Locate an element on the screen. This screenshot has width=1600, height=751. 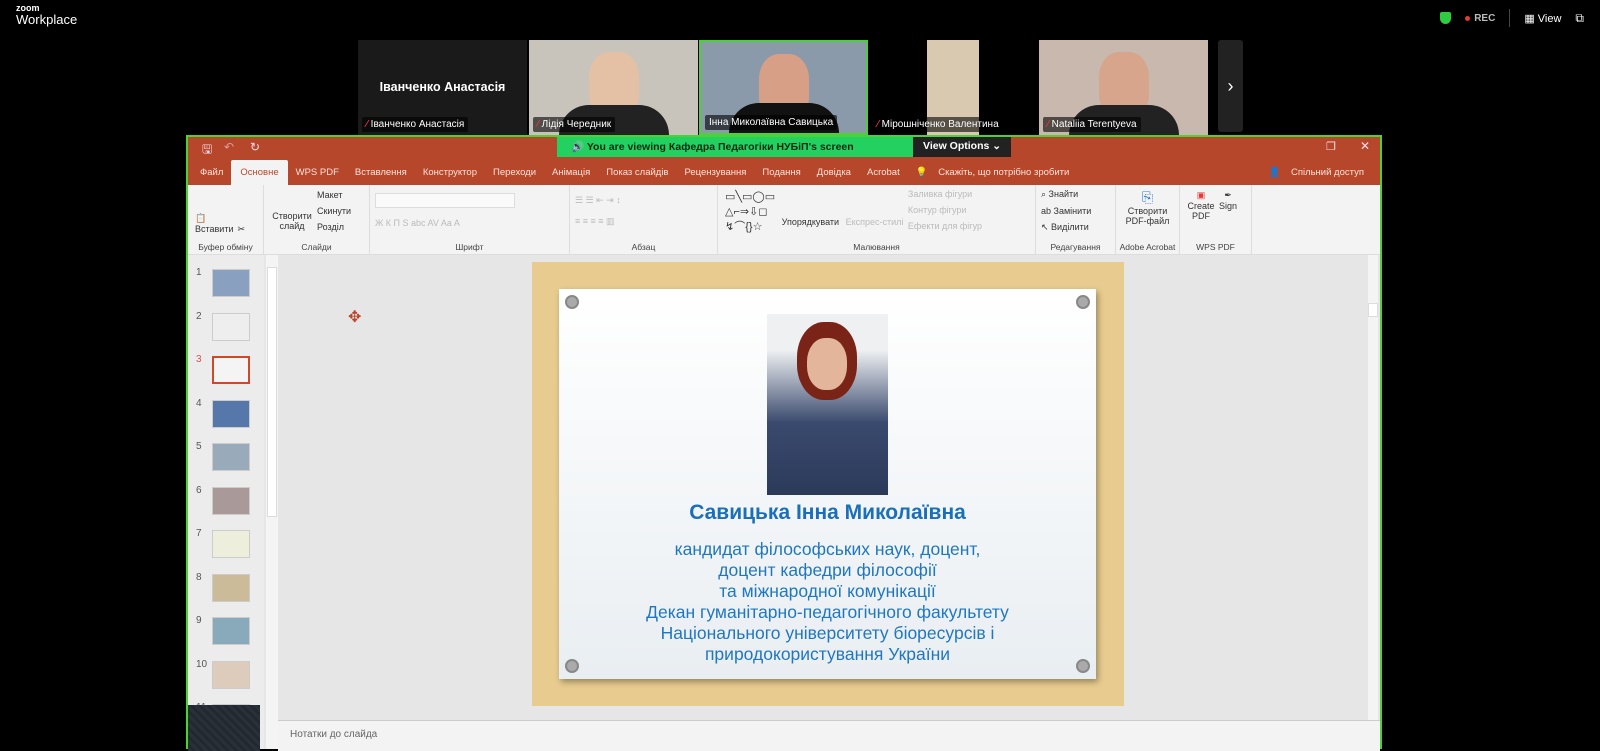
tab-animations: Анімація is located at coordinates (571, 176).